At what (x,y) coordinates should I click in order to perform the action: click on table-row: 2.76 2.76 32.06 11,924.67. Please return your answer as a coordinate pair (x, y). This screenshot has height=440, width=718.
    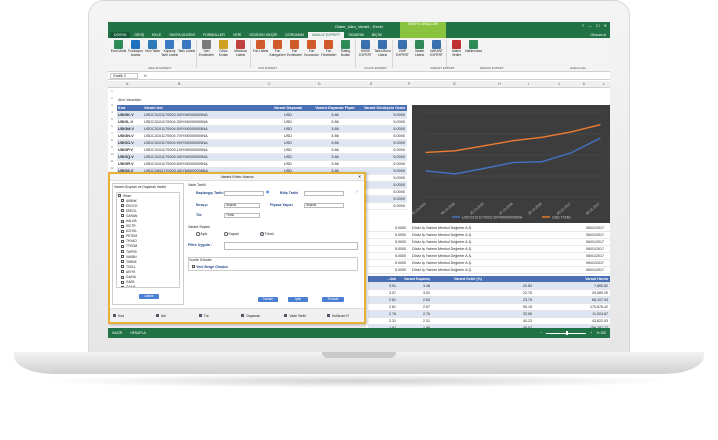
    Looking at the image, I should click on (489, 314).